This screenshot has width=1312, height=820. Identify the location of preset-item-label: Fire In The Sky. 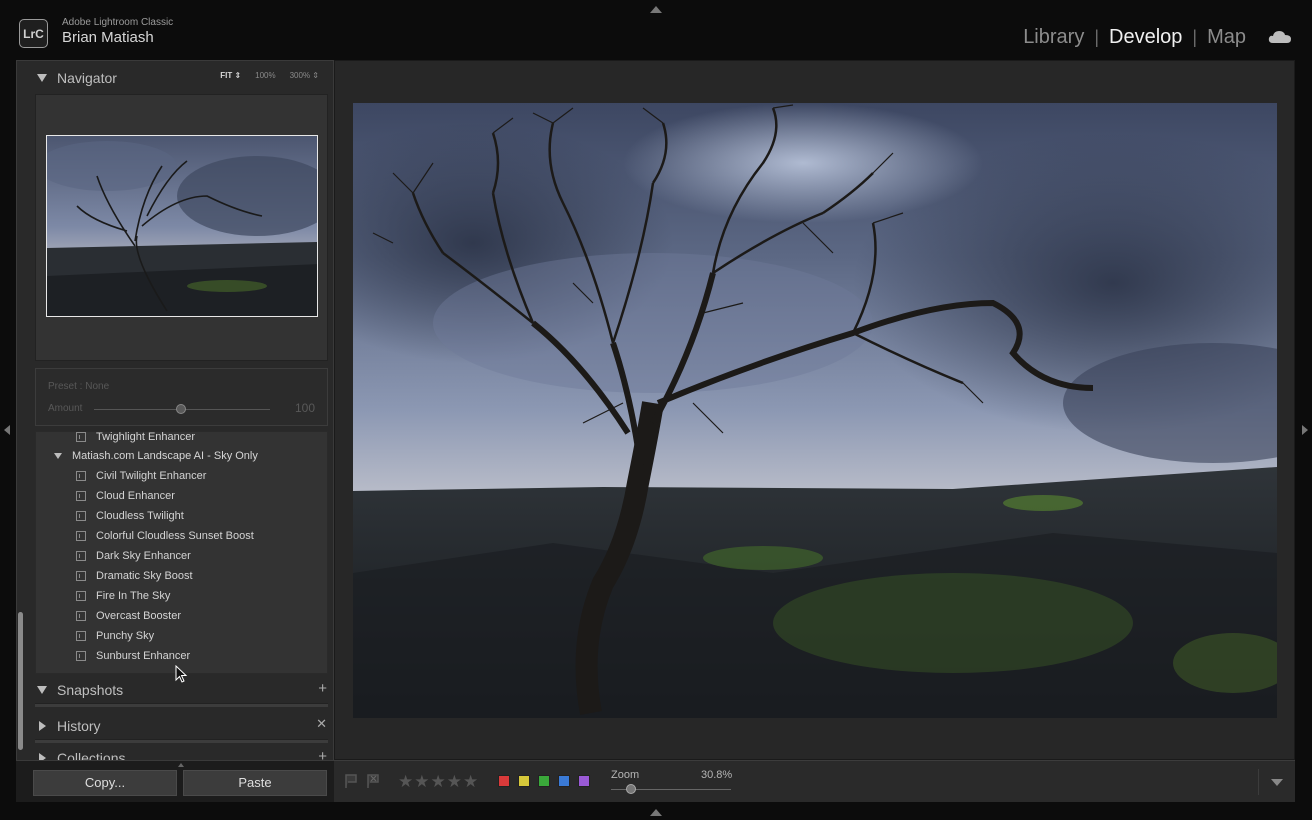
(133, 596).